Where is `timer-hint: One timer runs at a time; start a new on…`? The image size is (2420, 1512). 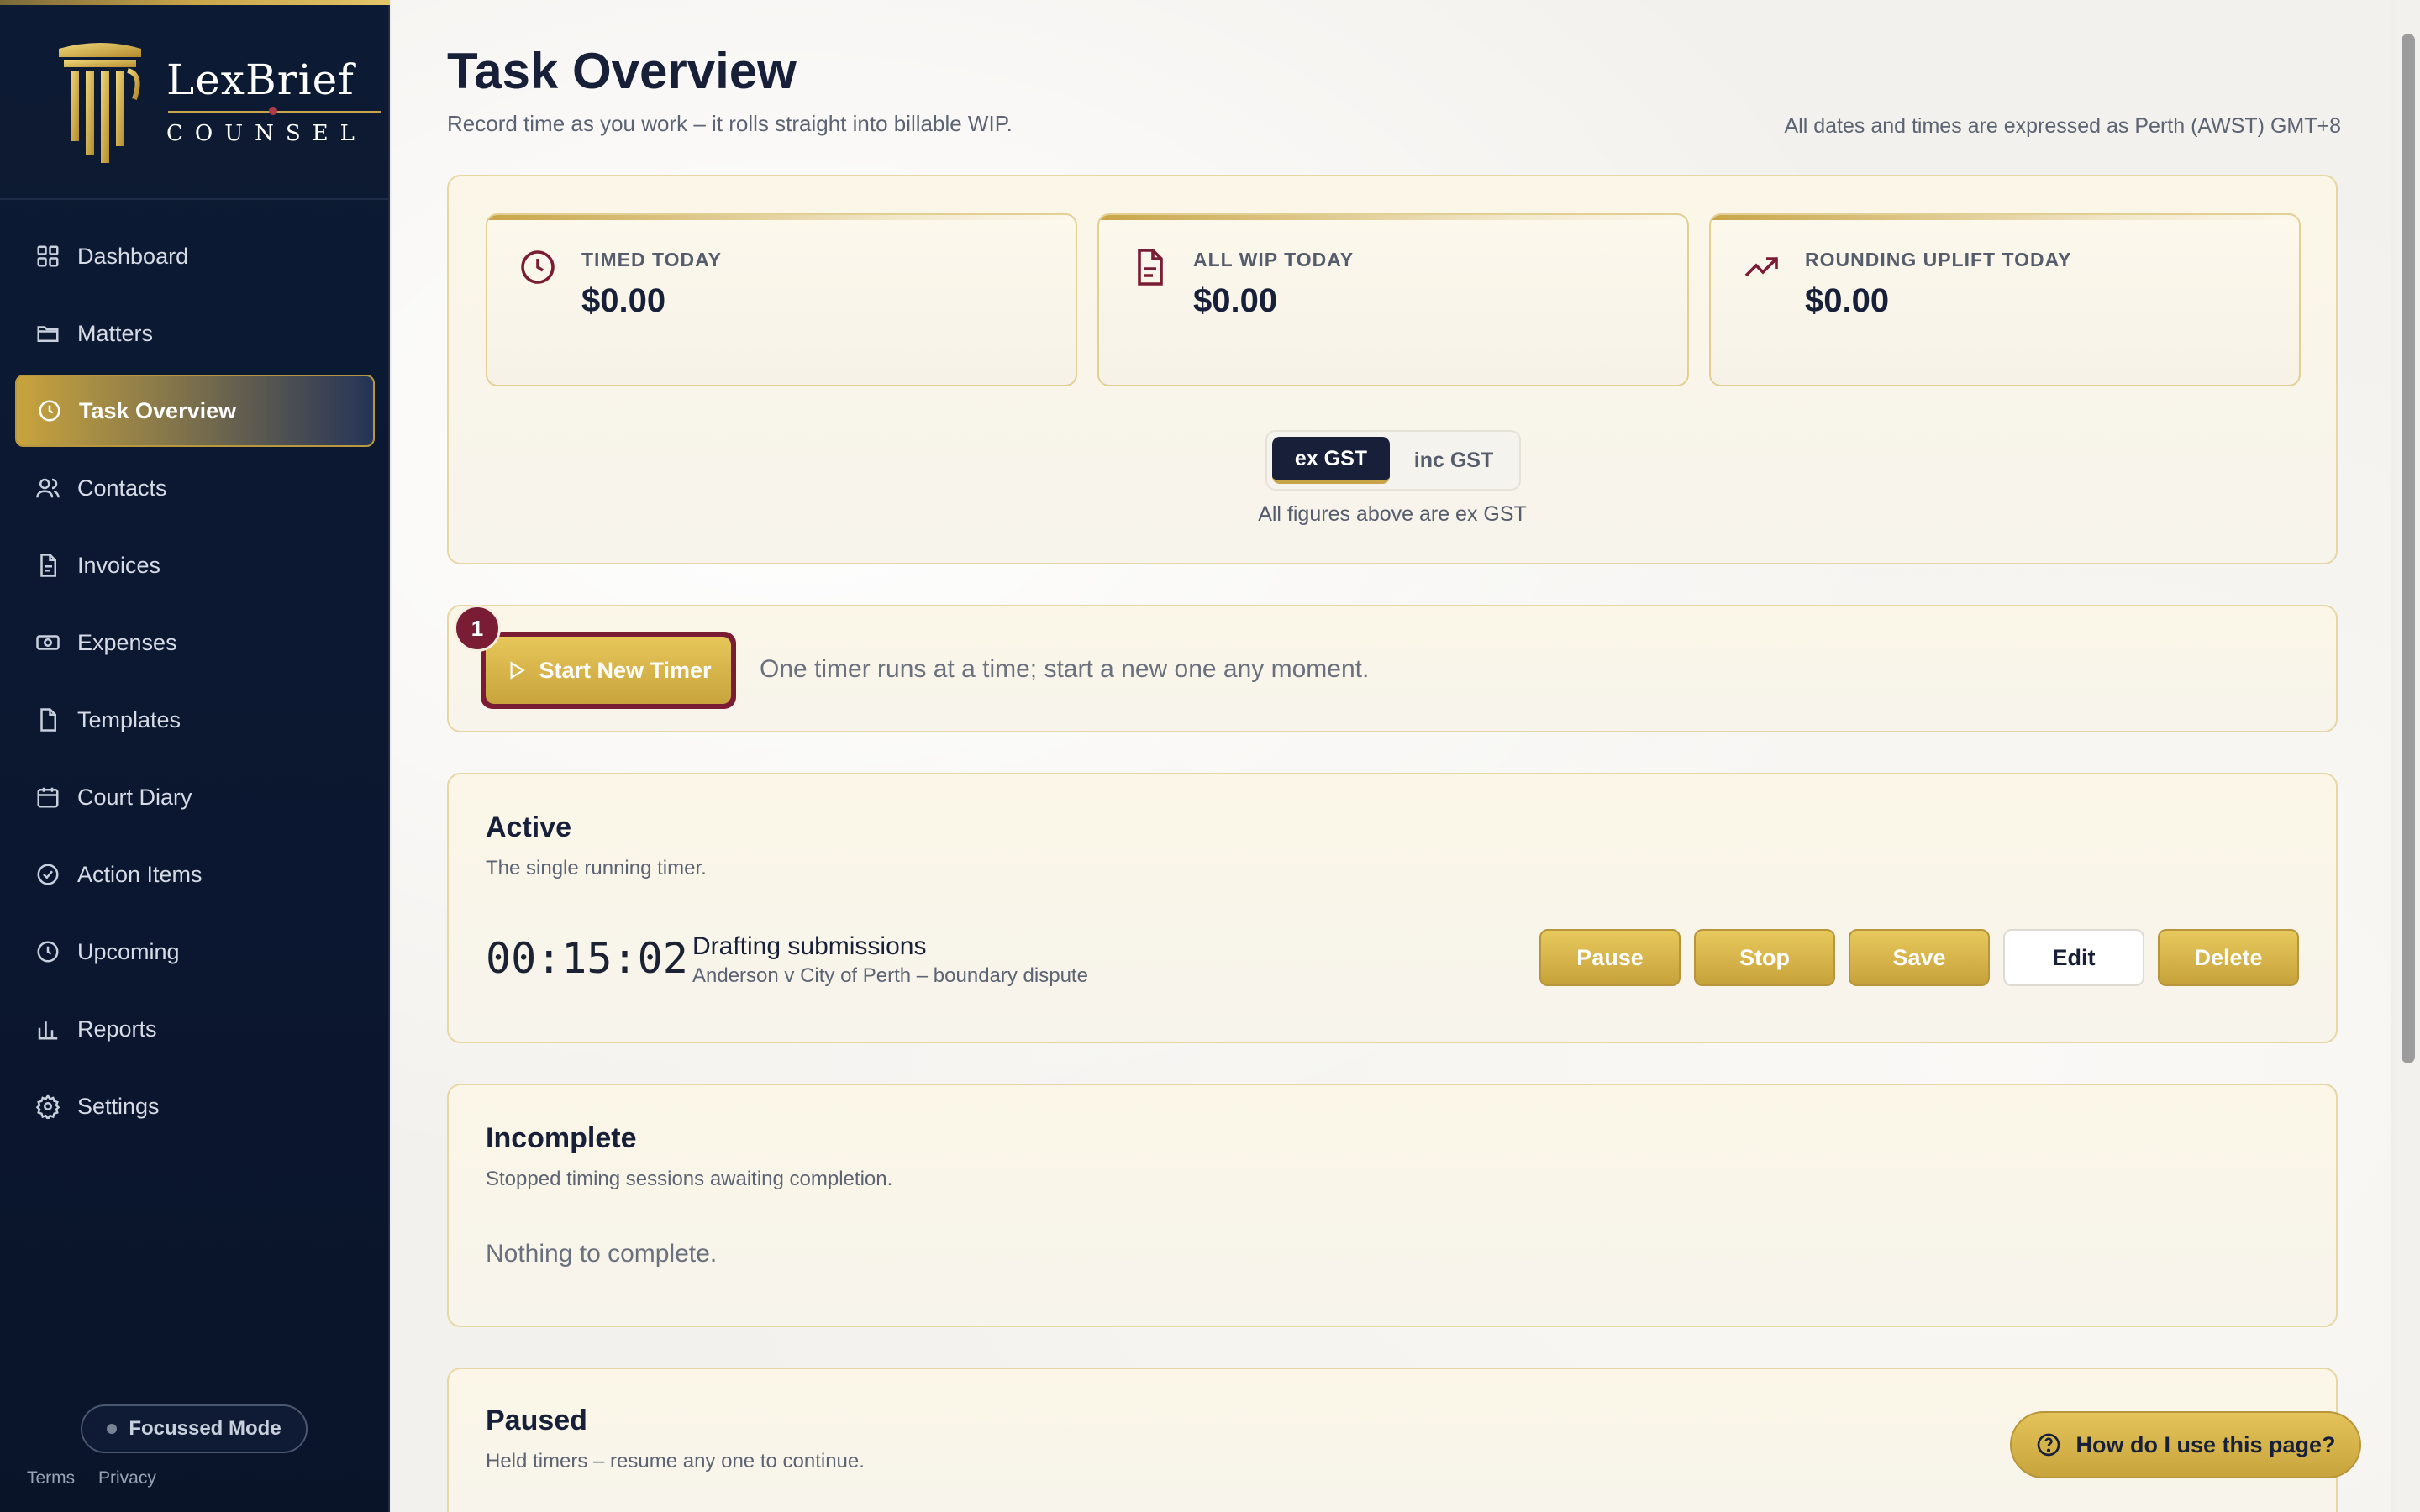
timer-hint: One timer runs at a time; start a new on… is located at coordinates (1065, 669).